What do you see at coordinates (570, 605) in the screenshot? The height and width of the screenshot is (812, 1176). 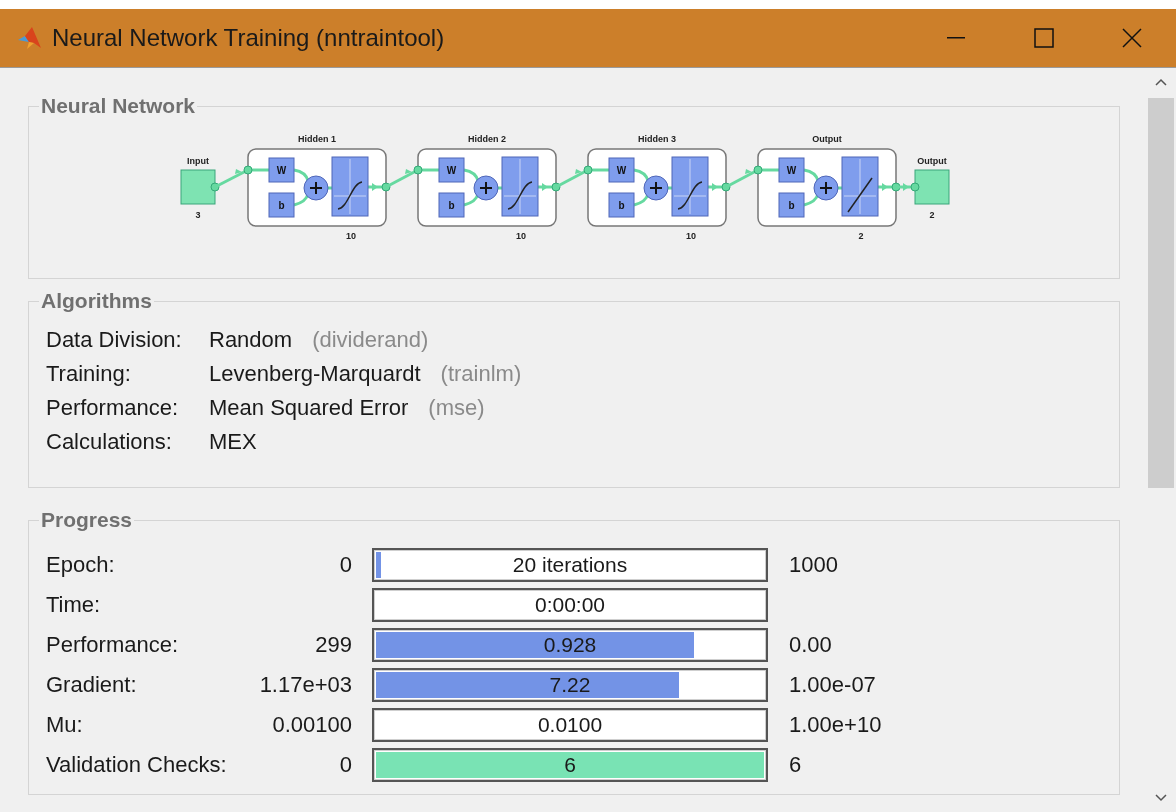 I see `bar-value: 0:00:00` at bounding box center [570, 605].